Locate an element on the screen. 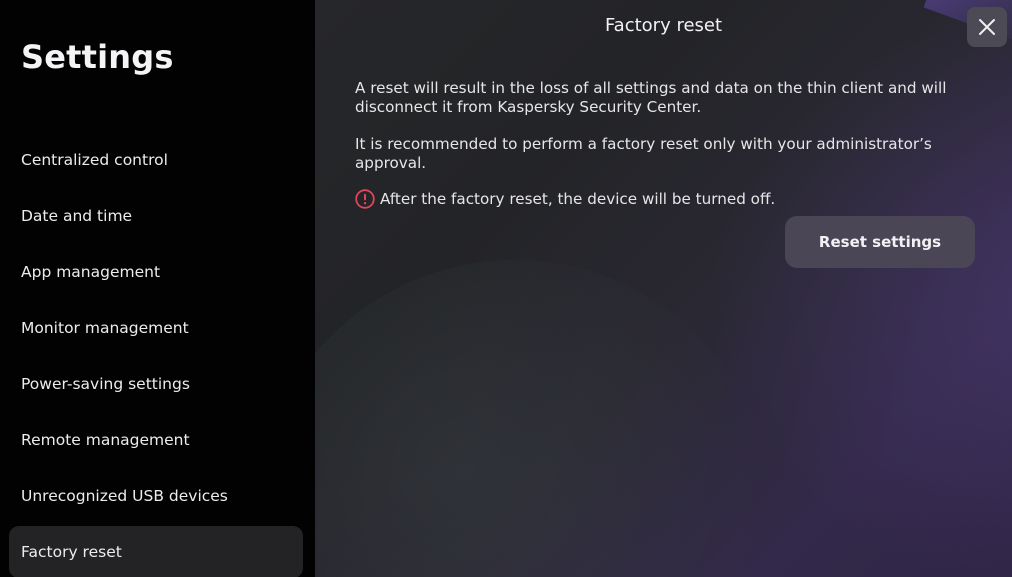 The image size is (1012, 577). sidebar-item-app-management: App management is located at coordinates (156, 272).